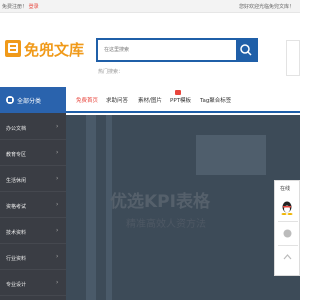 The image size is (320, 300). I want to click on nav-item-home: 免费首页, so click(87, 100).